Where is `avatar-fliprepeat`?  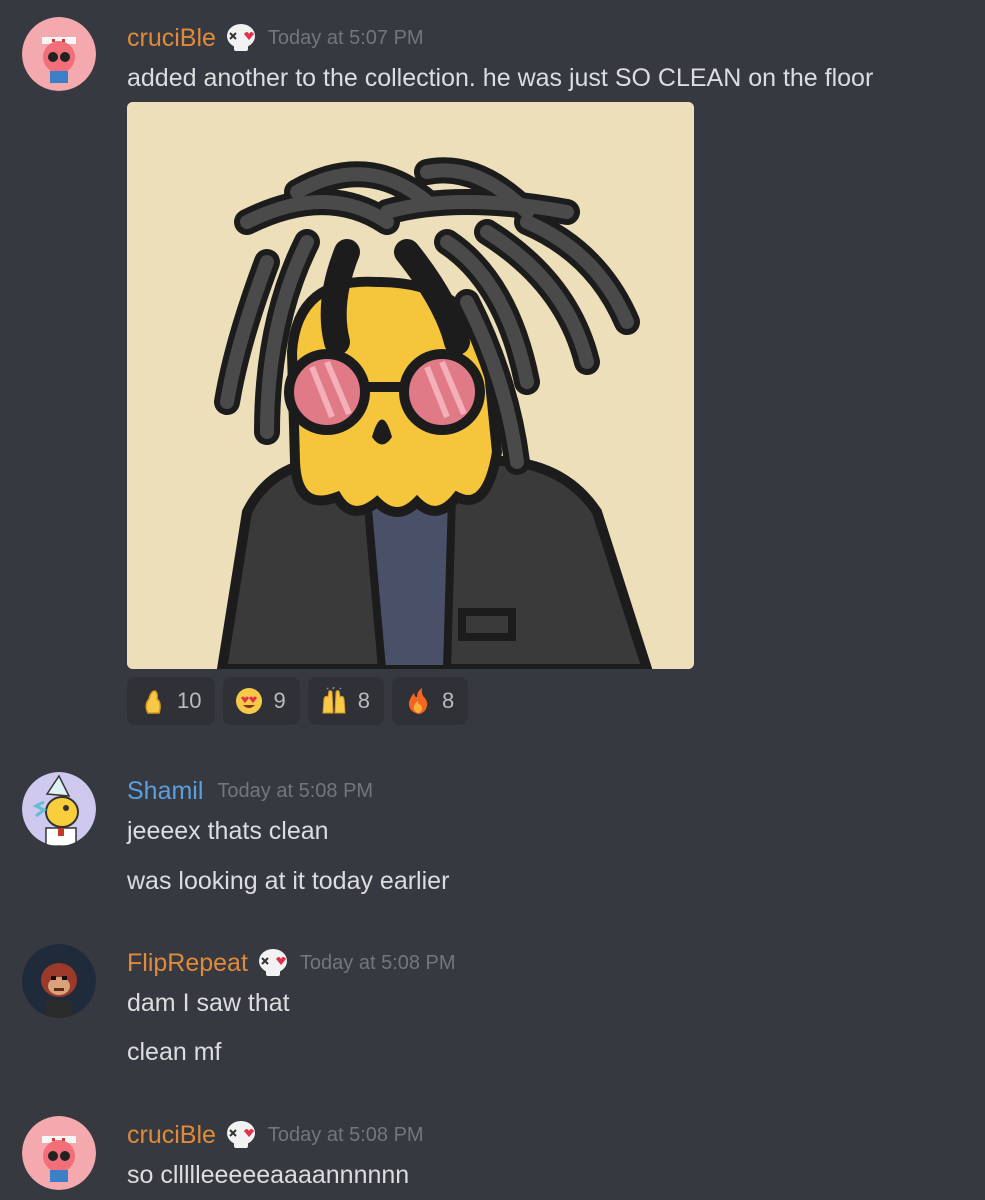
avatar-fliprepeat is located at coordinates (59, 981).